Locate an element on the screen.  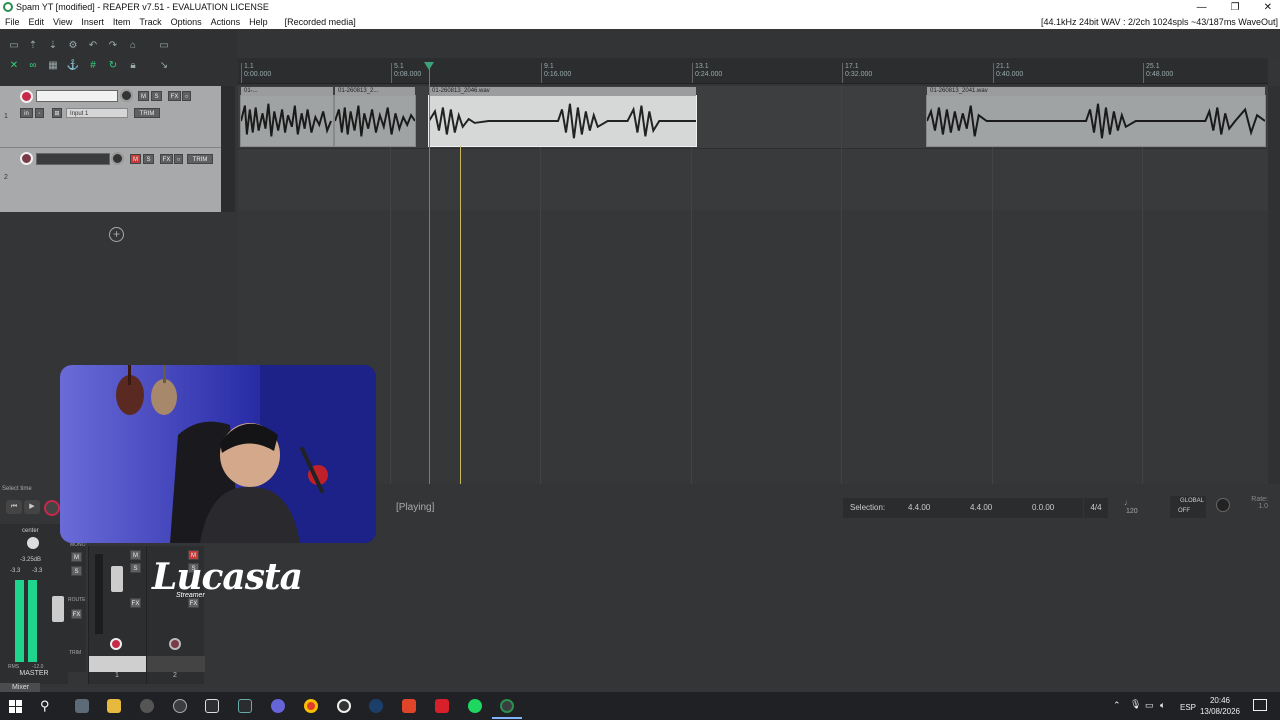
maximize-button: ❐ is located at coordinates (1235, 7).